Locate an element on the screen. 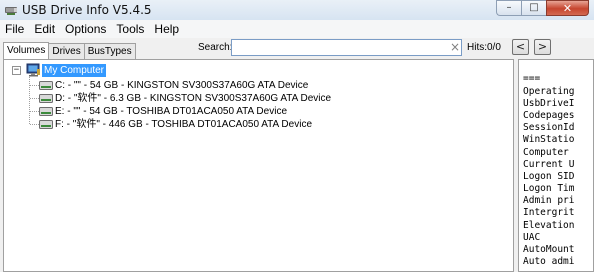 The height and width of the screenshot is (272, 594). title-bar: USB Drive Info V5.4.5 – □ ✕ is located at coordinates (297, 10).